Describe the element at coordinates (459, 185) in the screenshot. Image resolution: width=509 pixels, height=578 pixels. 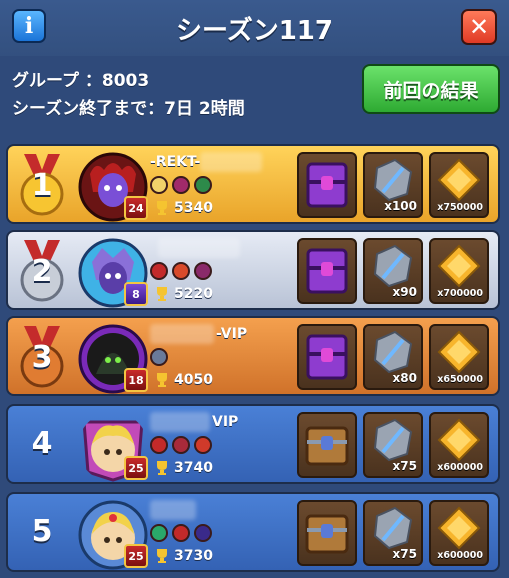
I see `reward-coin: x750000` at that location.